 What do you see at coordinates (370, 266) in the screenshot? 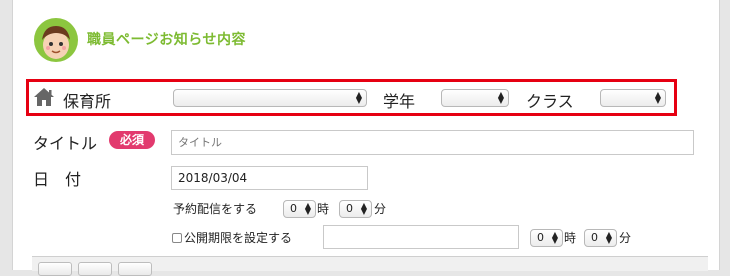
I see `editor-toolbar` at bounding box center [370, 266].